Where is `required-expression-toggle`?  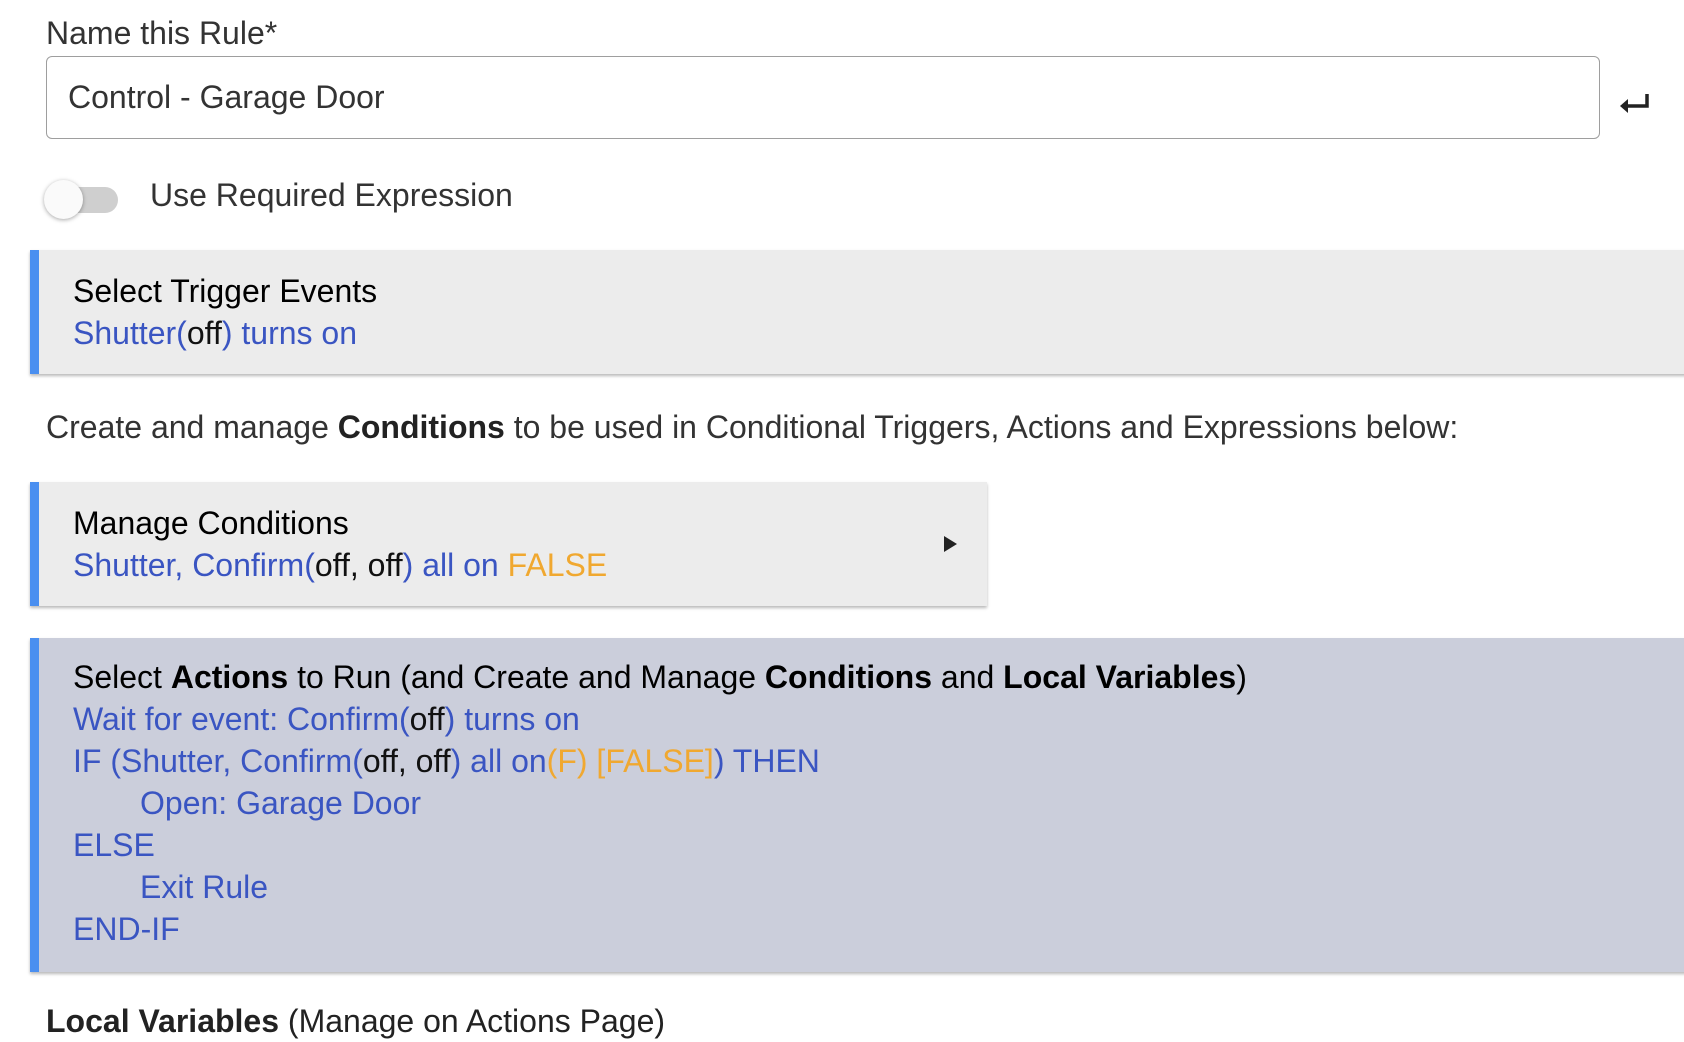
required-expression-toggle is located at coordinates (82, 199).